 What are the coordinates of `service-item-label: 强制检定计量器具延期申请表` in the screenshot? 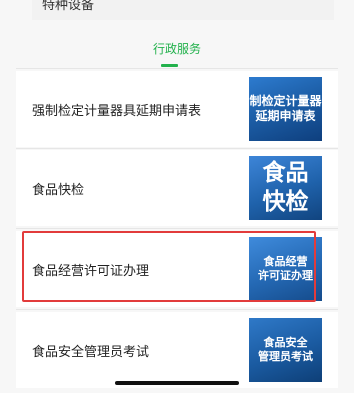 It's located at (117, 111).